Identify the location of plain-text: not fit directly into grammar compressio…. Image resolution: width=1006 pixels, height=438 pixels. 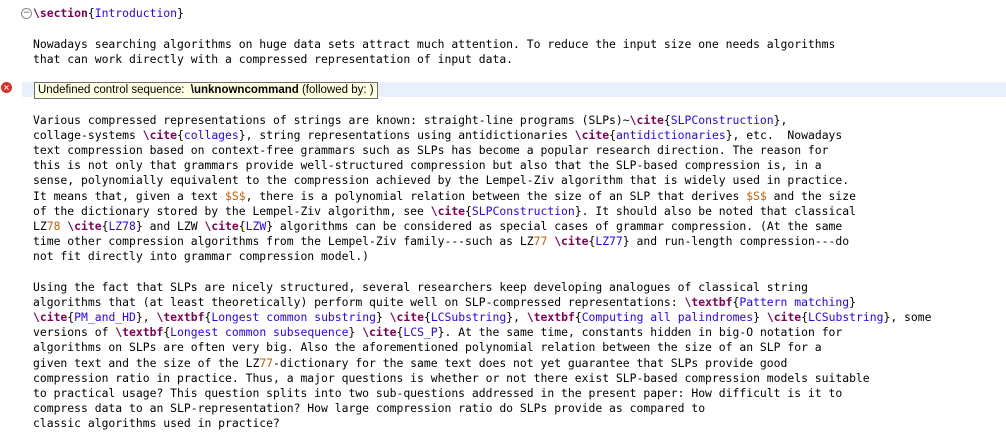
(201, 255).